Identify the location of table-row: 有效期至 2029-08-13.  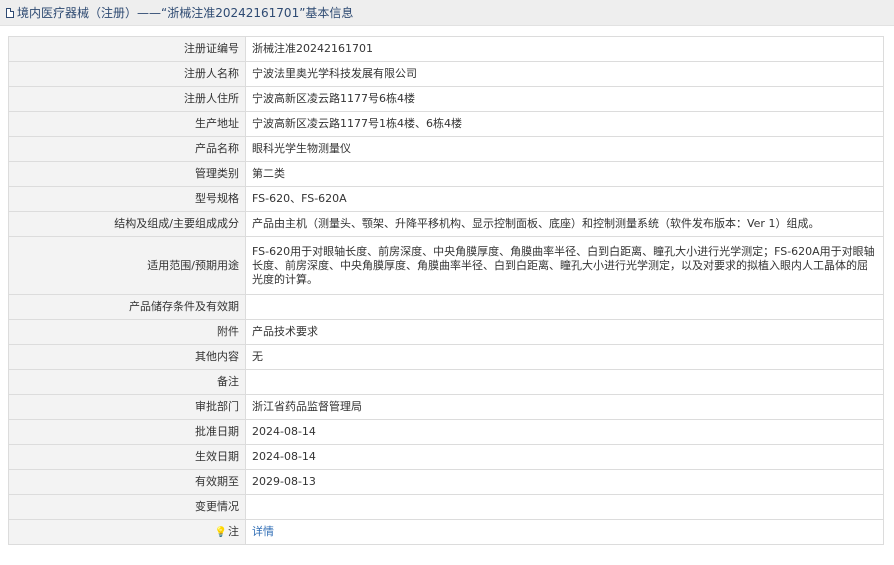
(446, 482).